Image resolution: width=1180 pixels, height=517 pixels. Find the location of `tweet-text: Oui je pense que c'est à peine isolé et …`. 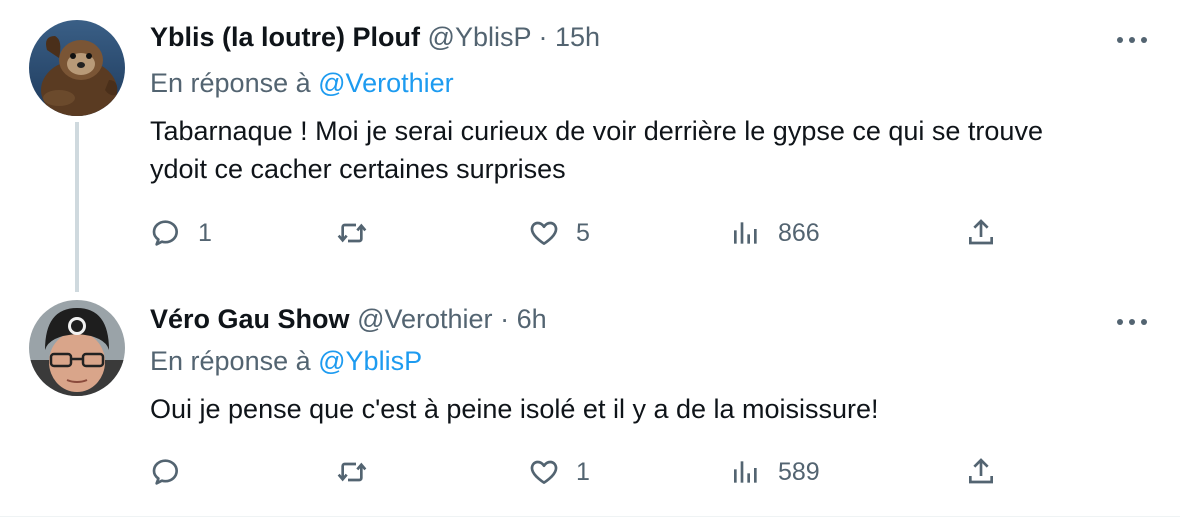

tweet-text: Oui je pense que c'est à peine isolé et … is located at coordinates (655, 409).